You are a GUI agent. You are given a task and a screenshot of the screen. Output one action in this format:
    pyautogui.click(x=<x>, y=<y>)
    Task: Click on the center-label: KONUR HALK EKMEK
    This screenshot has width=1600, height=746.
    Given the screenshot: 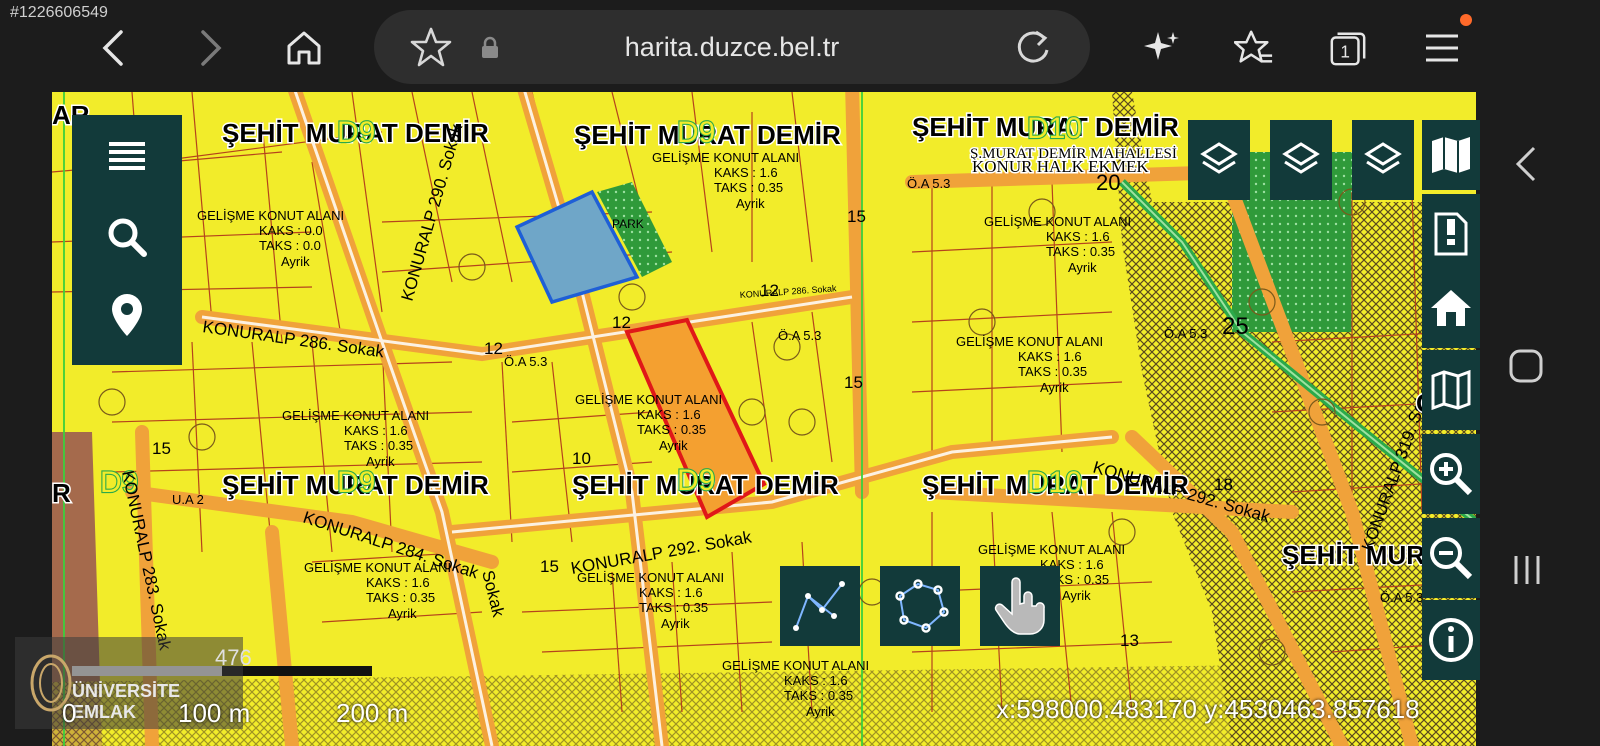 What is the action you would take?
    pyautogui.click(x=1060, y=166)
    